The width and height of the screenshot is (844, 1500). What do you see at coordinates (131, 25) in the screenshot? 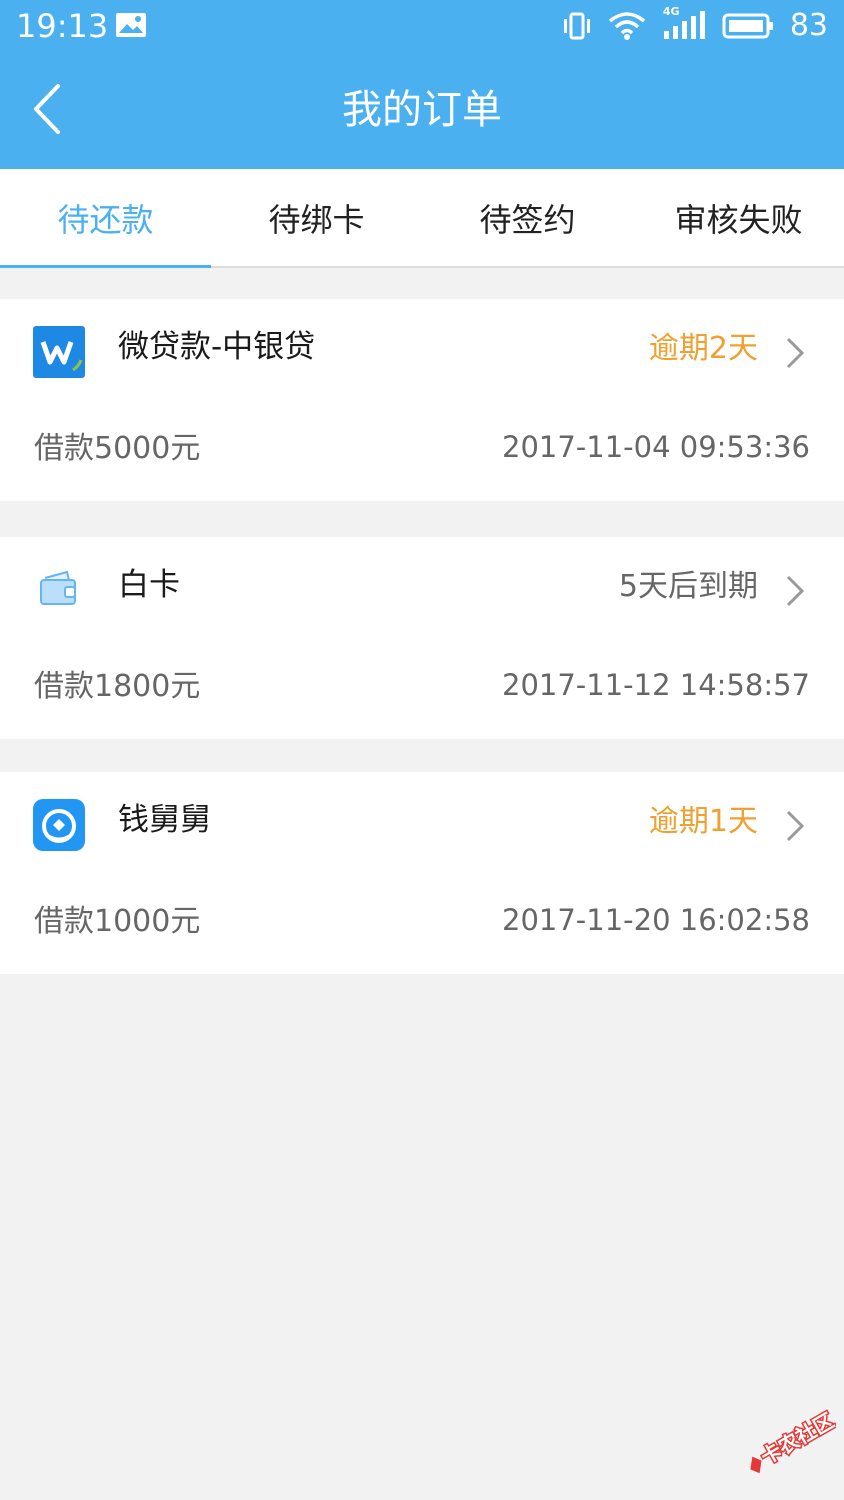
I see `gallery-notification-icon` at bounding box center [131, 25].